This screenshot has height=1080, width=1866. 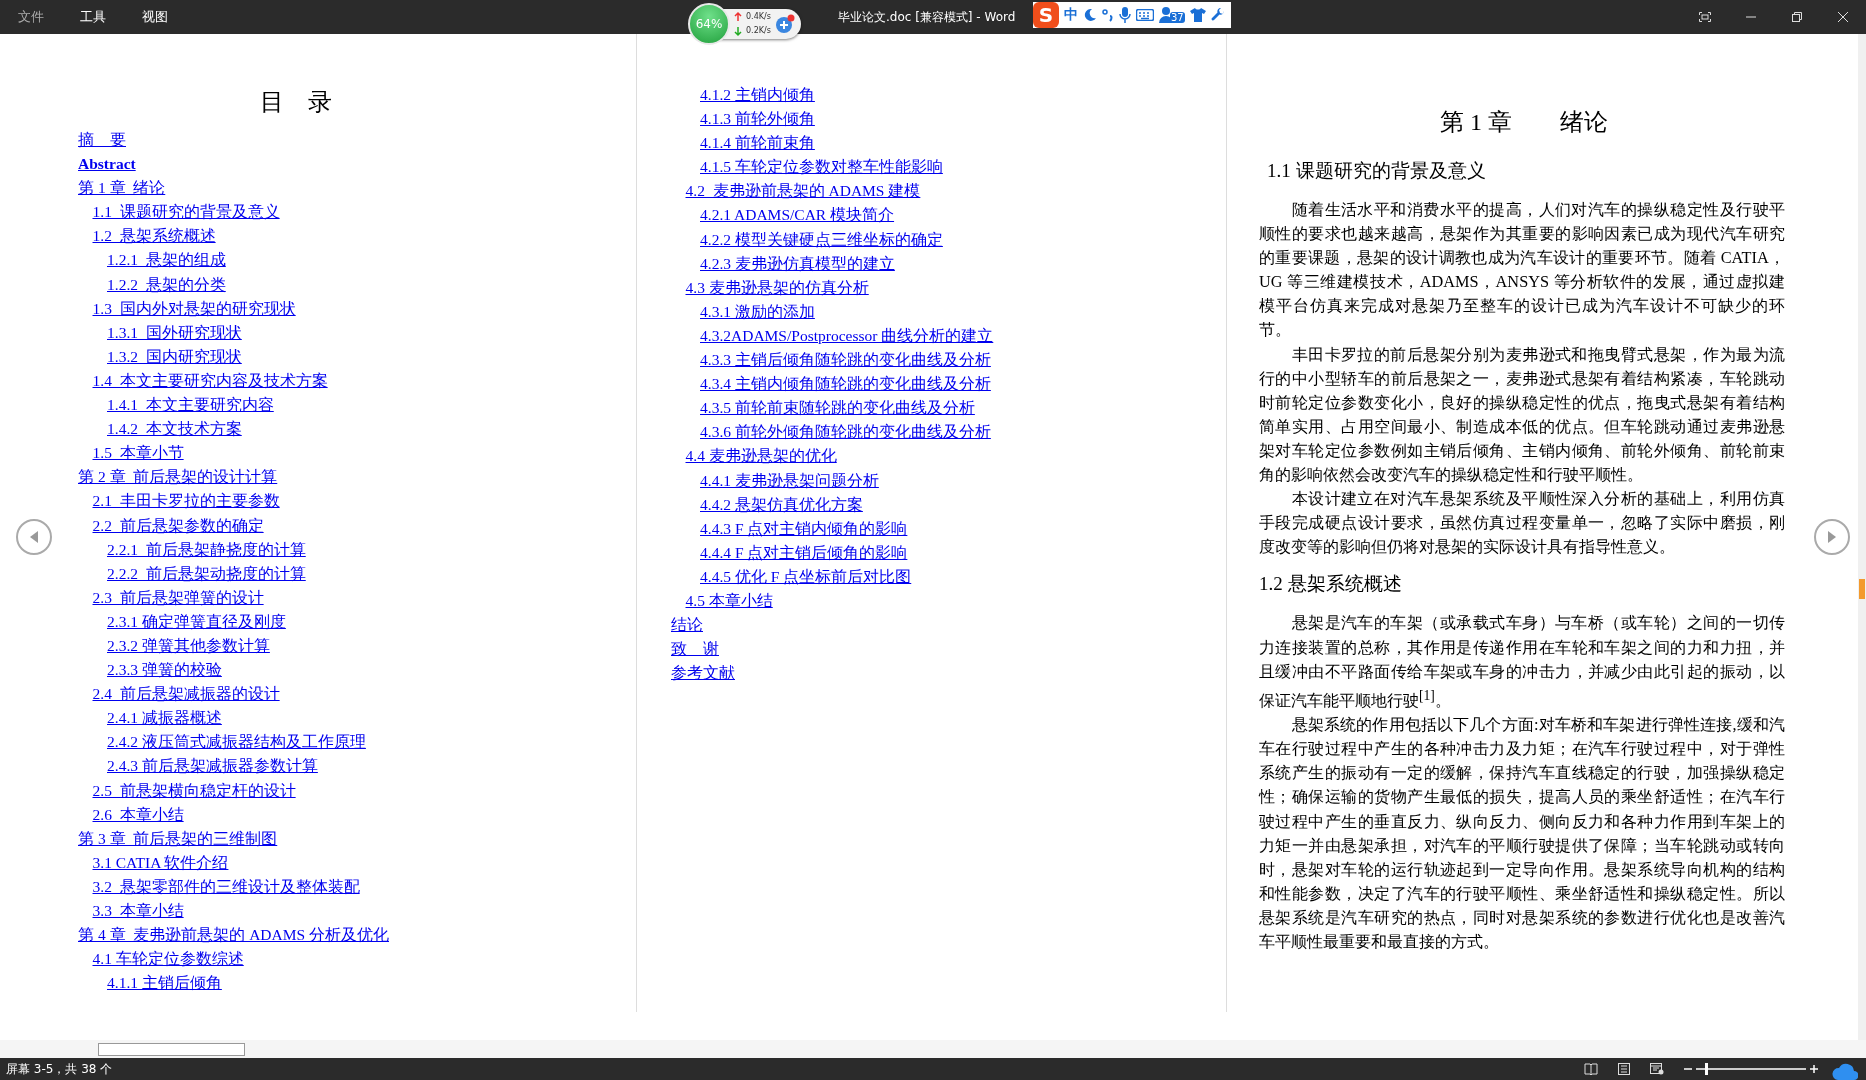 What do you see at coordinates (196, 621) in the screenshot?
I see `toc-link: 2.3.1 确定弹簧直径及刚度` at bounding box center [196, 621].